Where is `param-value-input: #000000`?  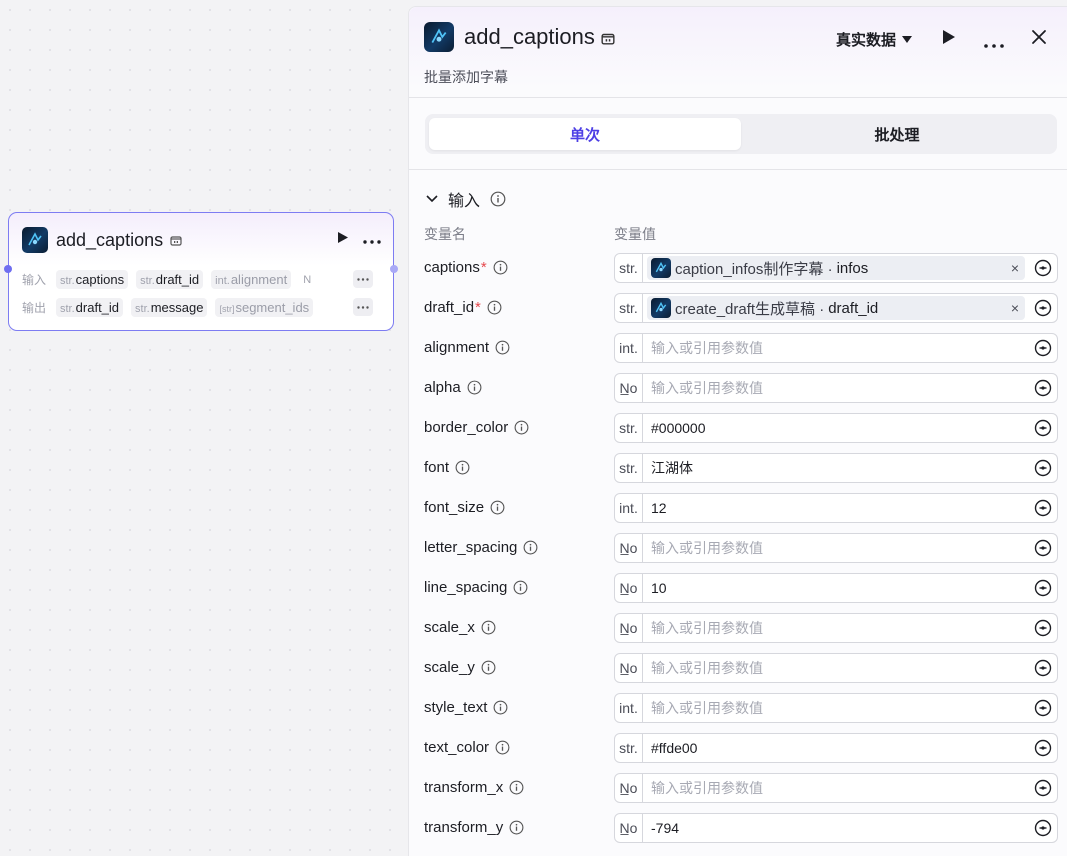
param-value-input: #000000 is located at coordinates (836, 428).